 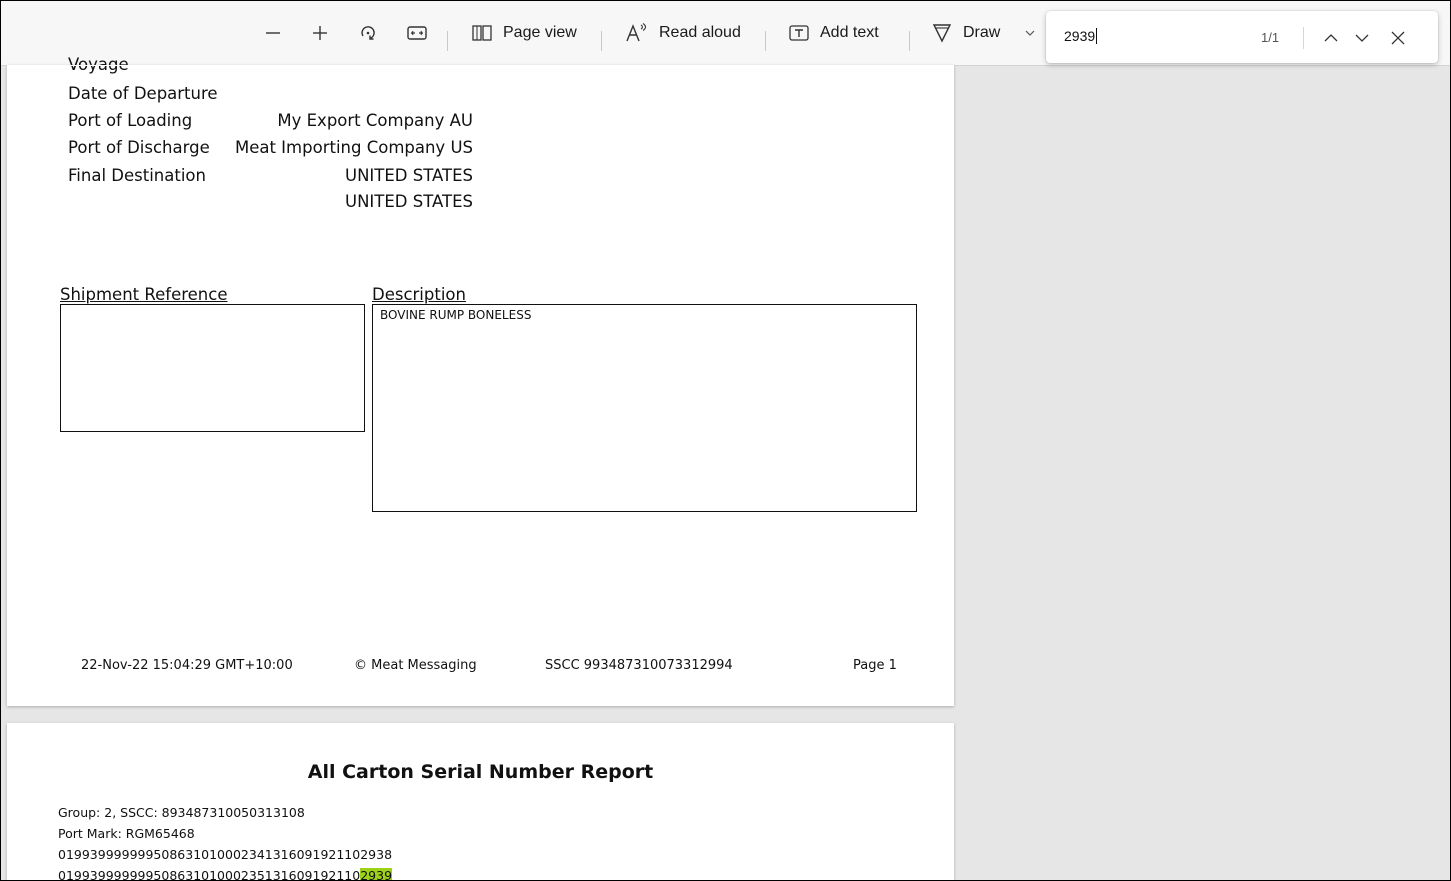 What do you see at coordinates (540, 32) in the screenshot?
I see `page-view-label: Page view` at bounding box center [540, 32].